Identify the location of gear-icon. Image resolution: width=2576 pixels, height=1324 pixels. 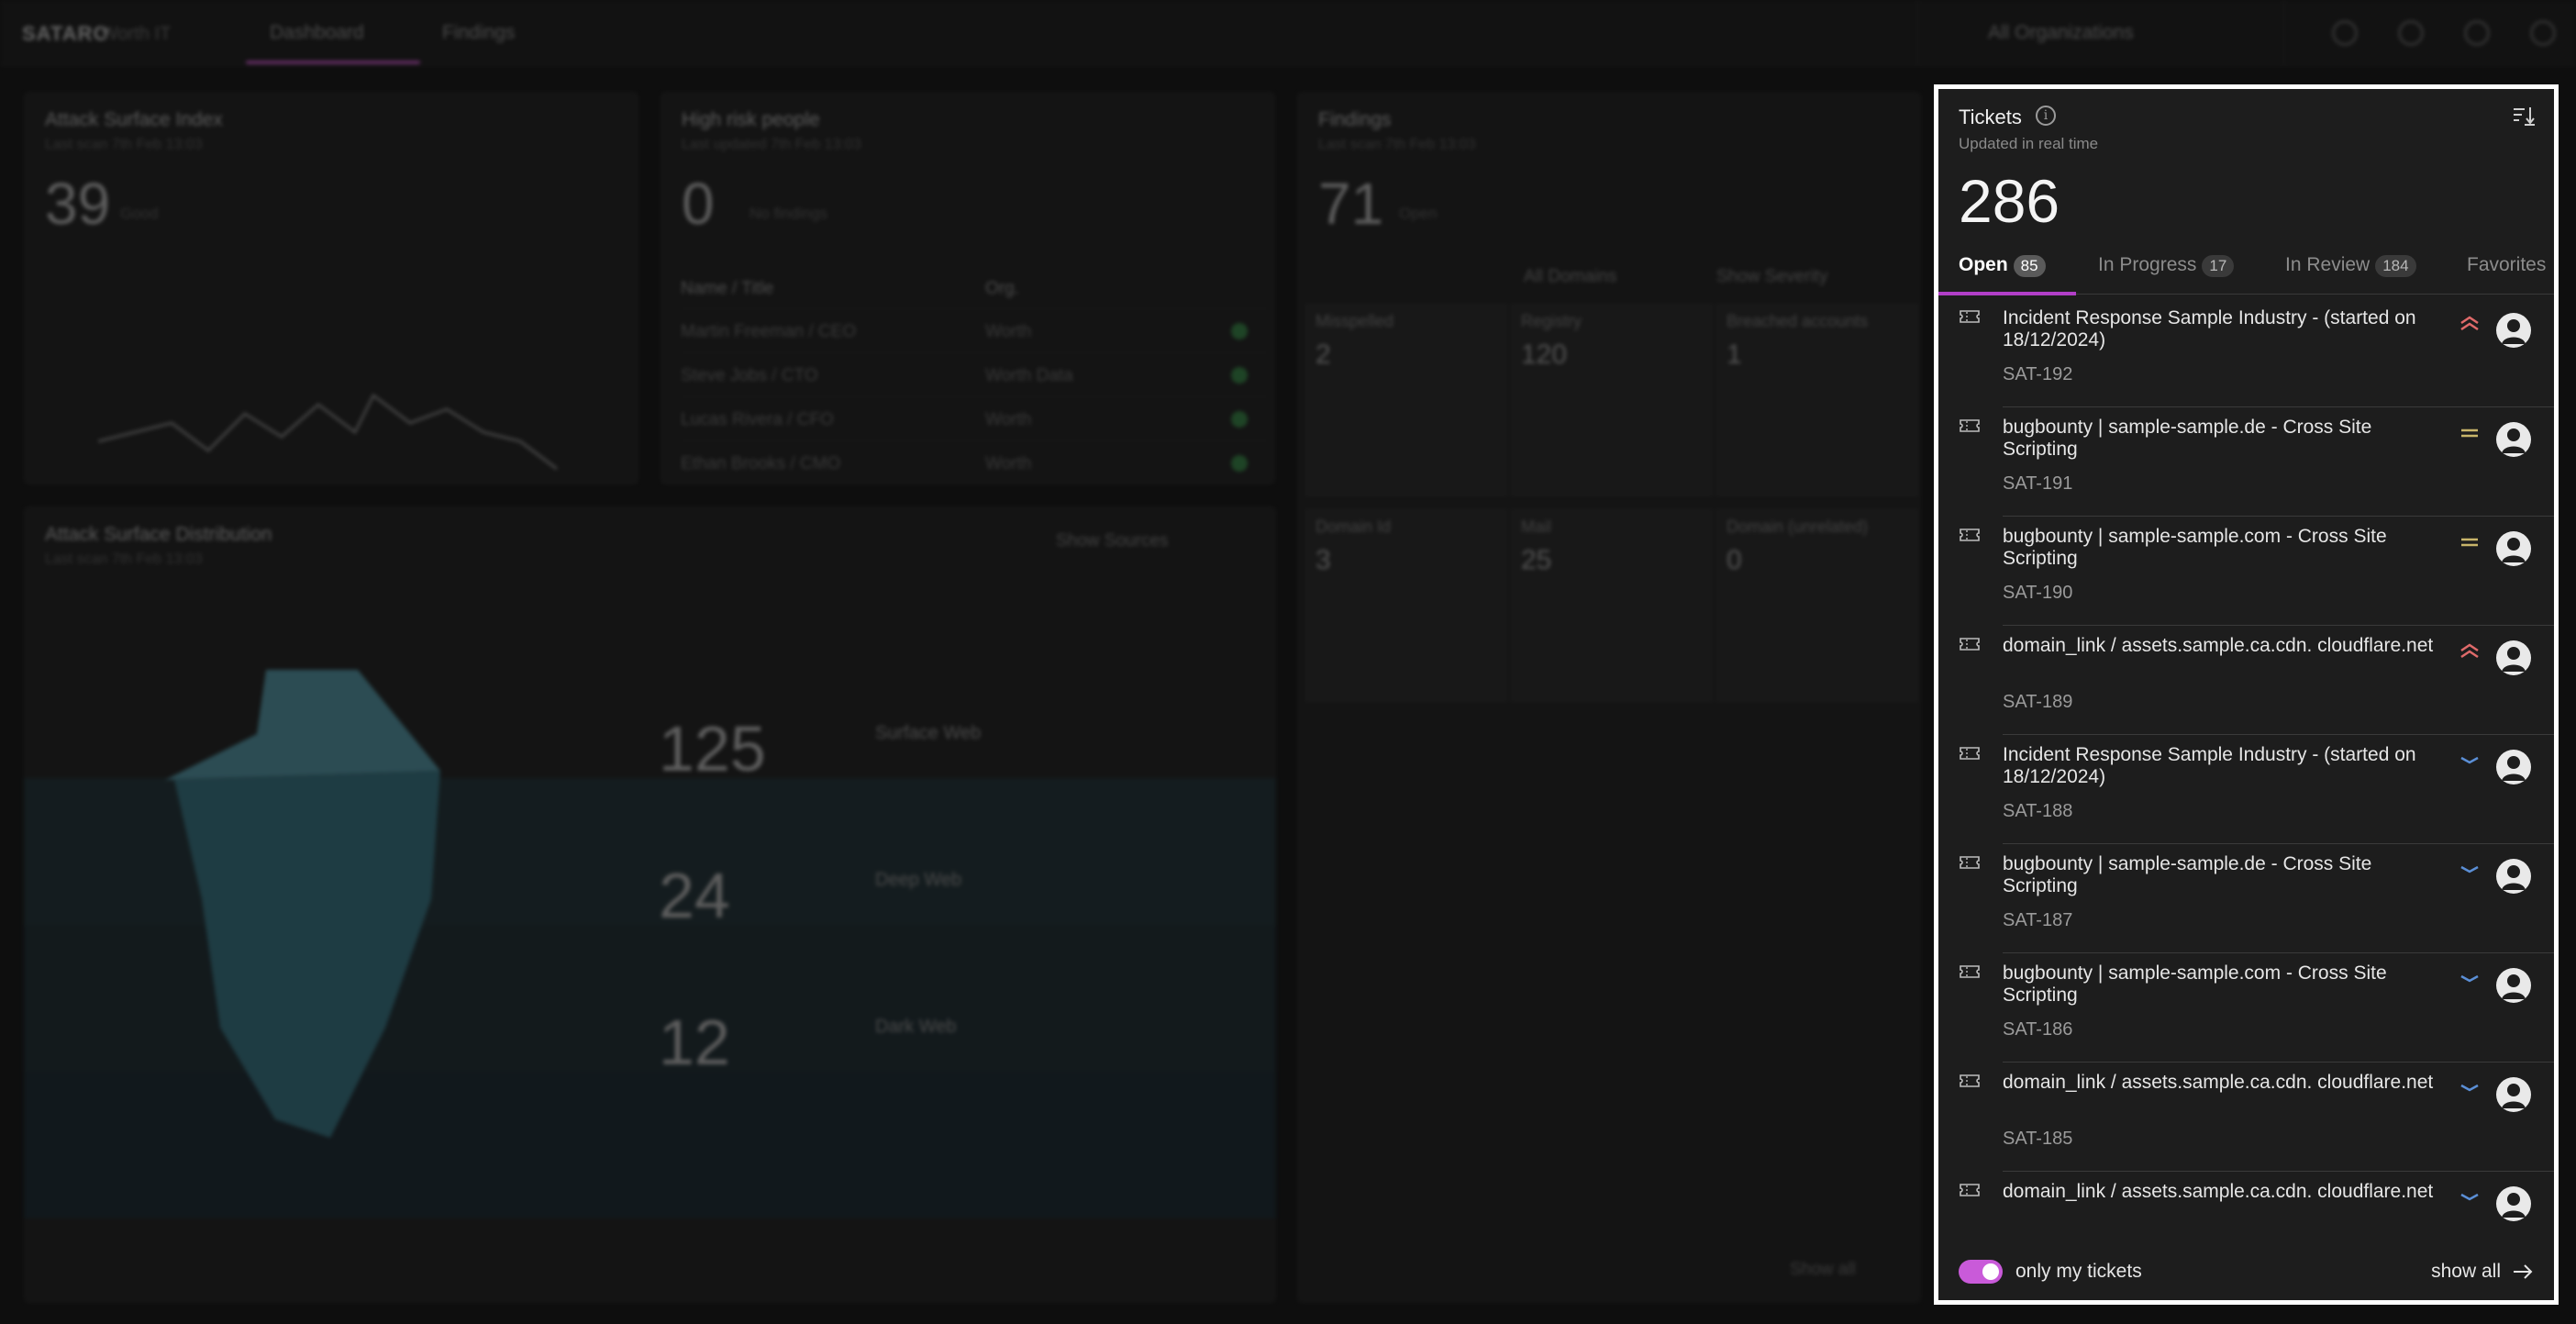
(2477, 33).